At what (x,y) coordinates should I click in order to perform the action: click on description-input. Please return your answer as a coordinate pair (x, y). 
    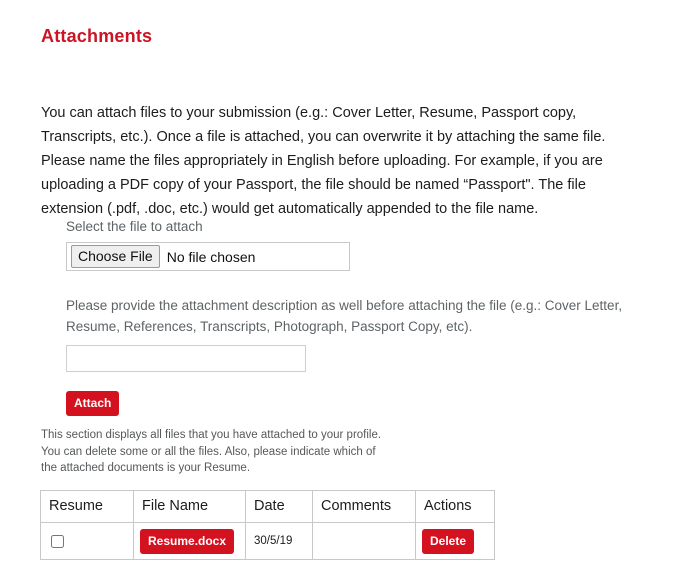
    Looking at the image, I should click on (186, 358).